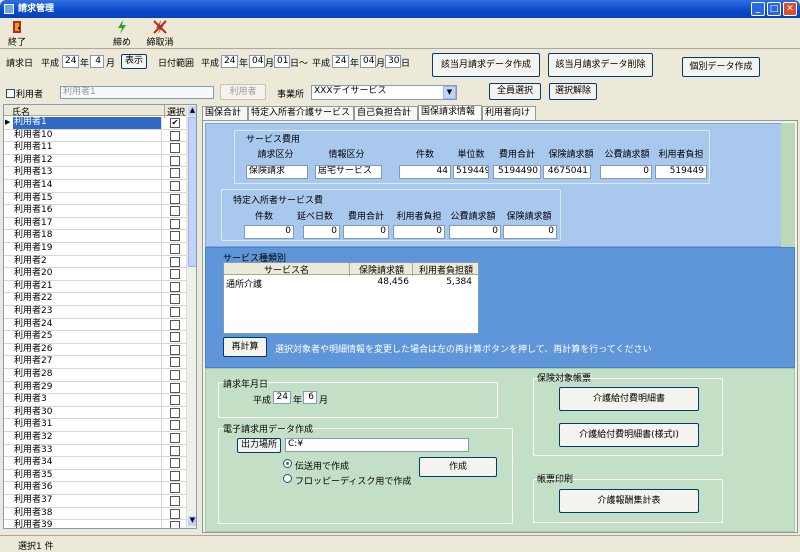  I want to click on list-item: 利用者29, so click(95, 388).